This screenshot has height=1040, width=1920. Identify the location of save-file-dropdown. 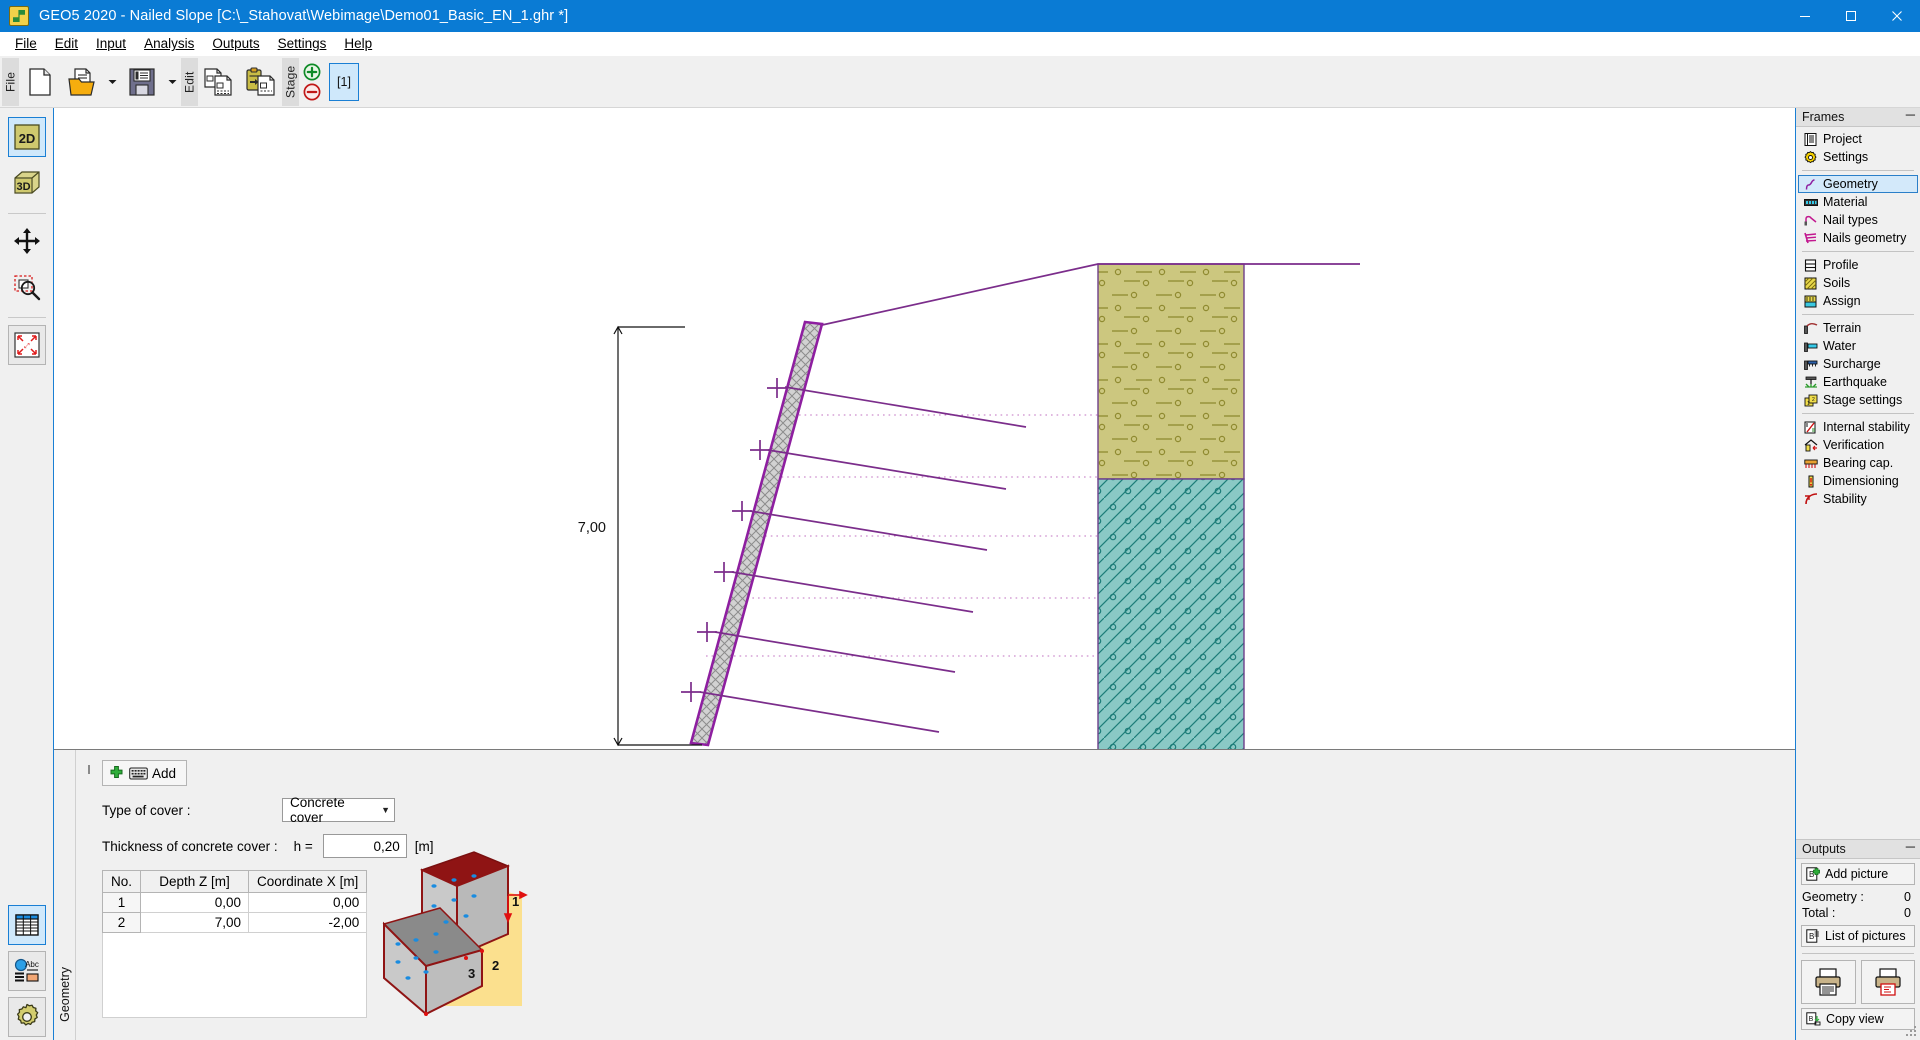
(172, 82).